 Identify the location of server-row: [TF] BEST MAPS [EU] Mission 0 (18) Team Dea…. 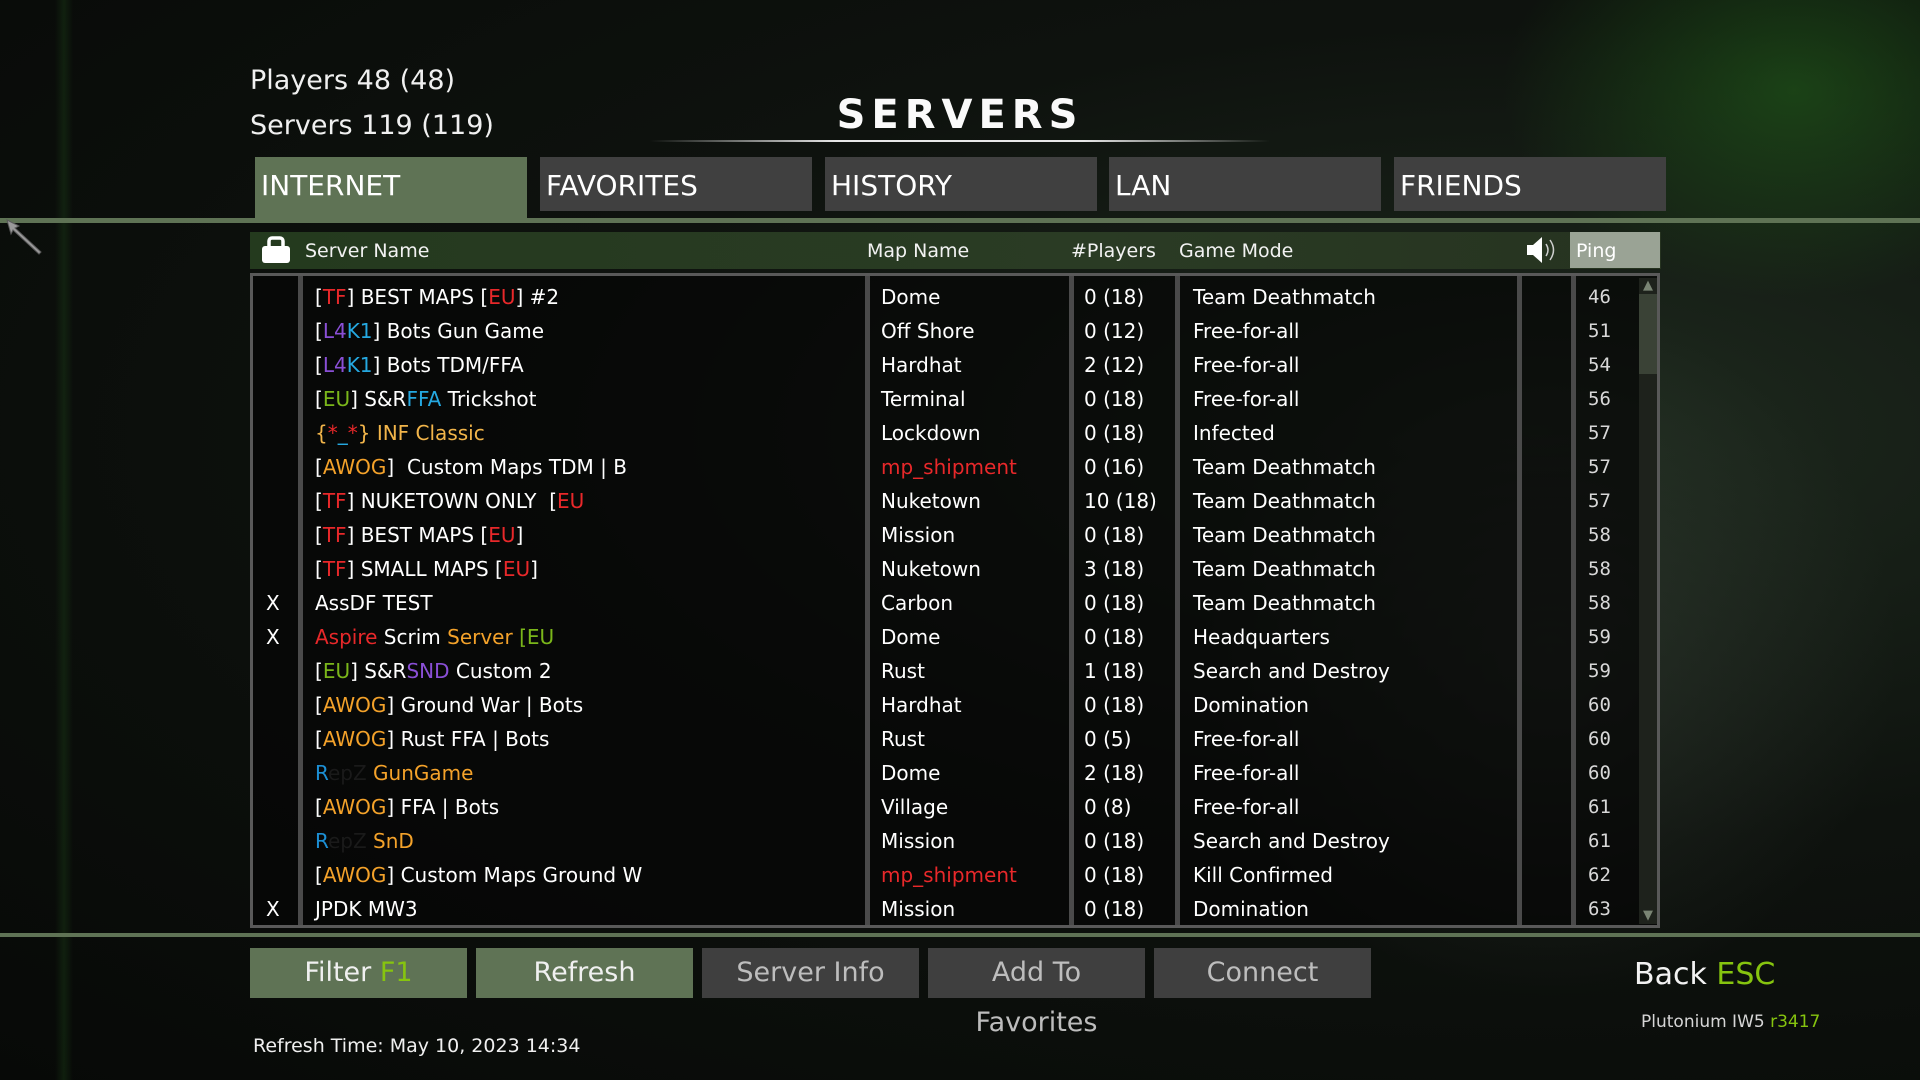
(955, 535).